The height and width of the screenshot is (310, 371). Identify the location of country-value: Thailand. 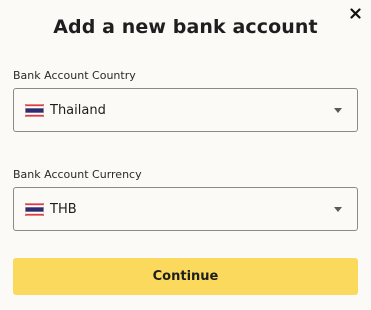
(78, 110).